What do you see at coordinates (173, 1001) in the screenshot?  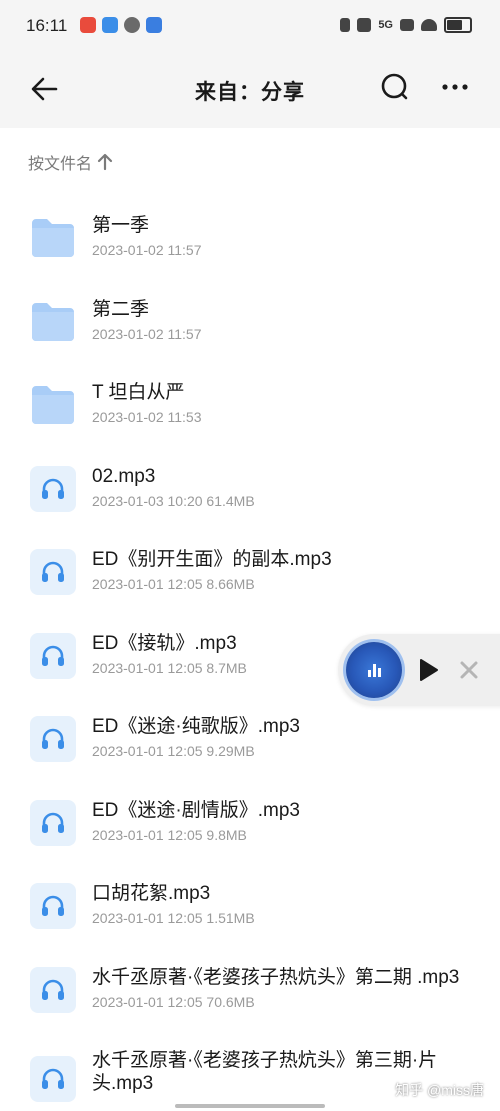 I see `file-meta: 2023-01-01 12:05 70.6MB` at bounding box center [173, 1001].